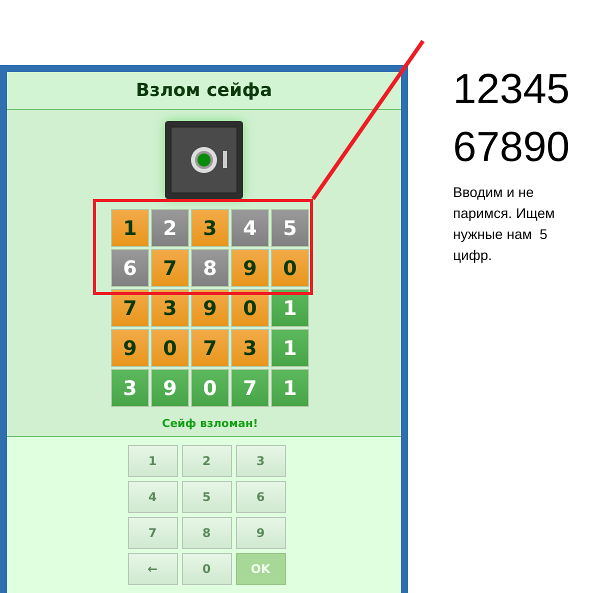 The width and height of the screenshot is (597, 593). I want to click on digit-tile: 4, so click(250, 228).